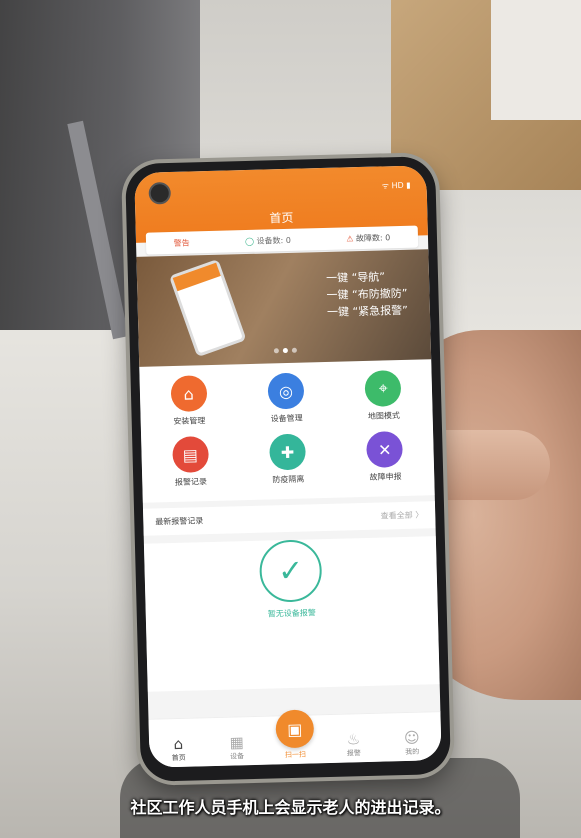 This screenshot has height=838, width=581. Describe the element at coordinates (353, 753) in the screenshot. I see `tab-label: 报警` at that location.